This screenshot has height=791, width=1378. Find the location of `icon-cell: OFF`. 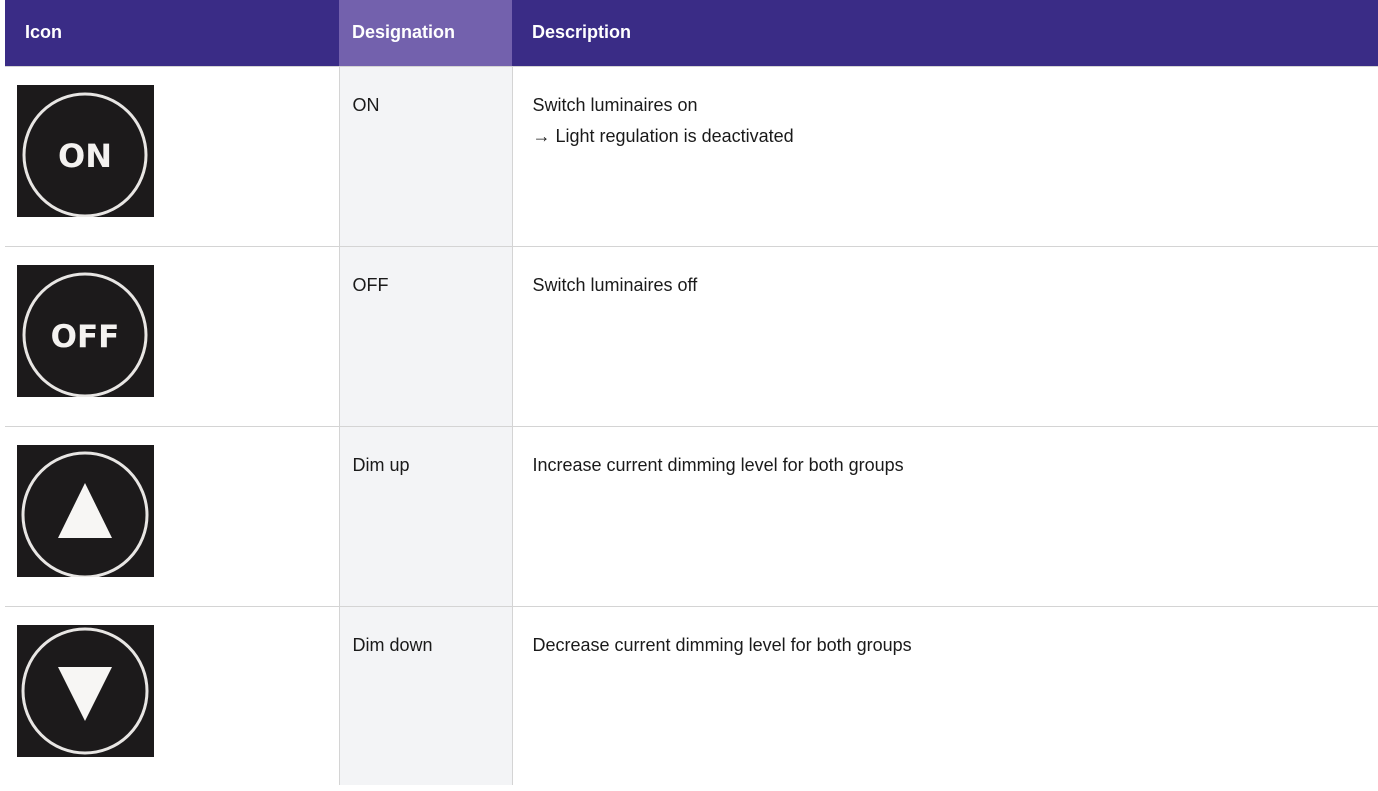

icon-cell: OFF is located at coordinates (172, 336).